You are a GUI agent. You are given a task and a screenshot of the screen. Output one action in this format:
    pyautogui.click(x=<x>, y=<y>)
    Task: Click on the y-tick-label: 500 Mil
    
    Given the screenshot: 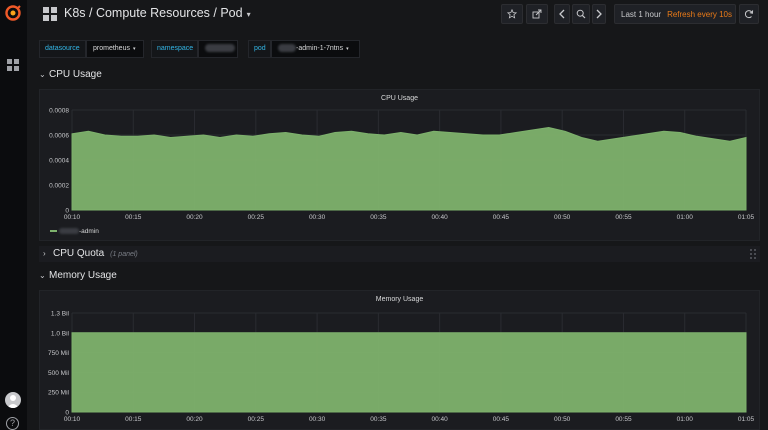 What is the action you would take?
    pyautogui.click(x=59, y=373)
    